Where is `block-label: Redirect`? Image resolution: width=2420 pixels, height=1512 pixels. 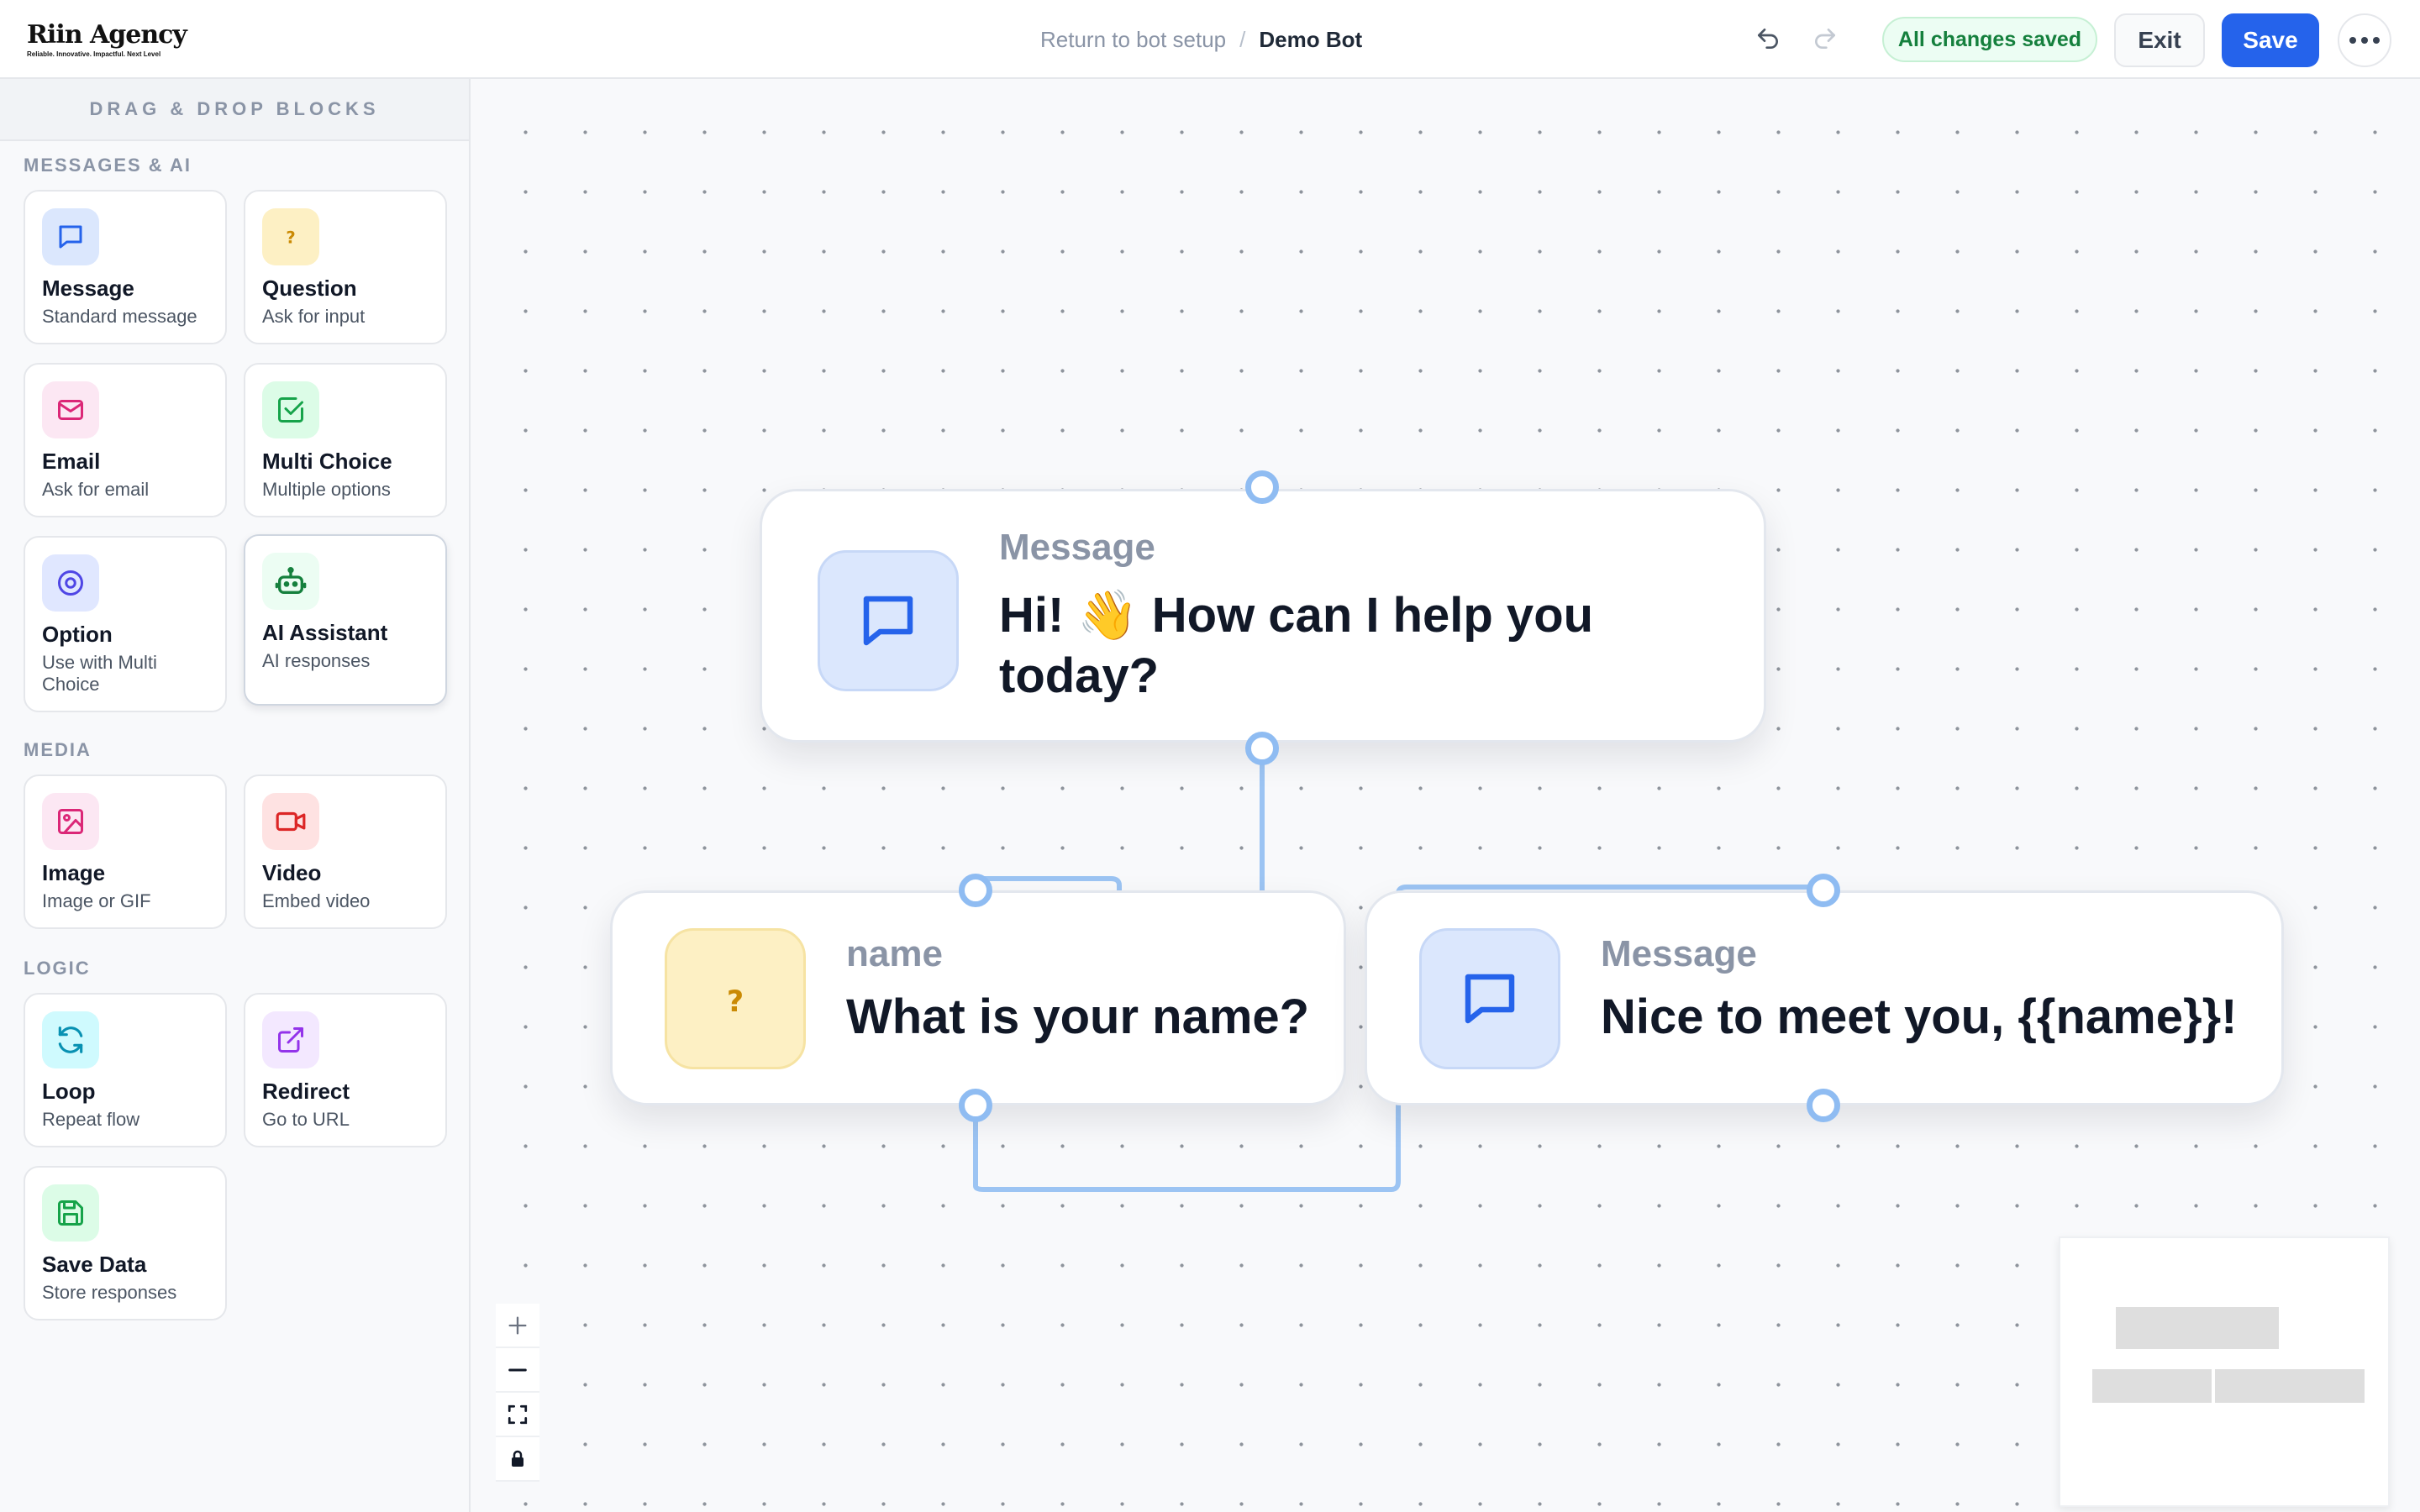 block-label: Redirect is located at coordinates (306, 1091).